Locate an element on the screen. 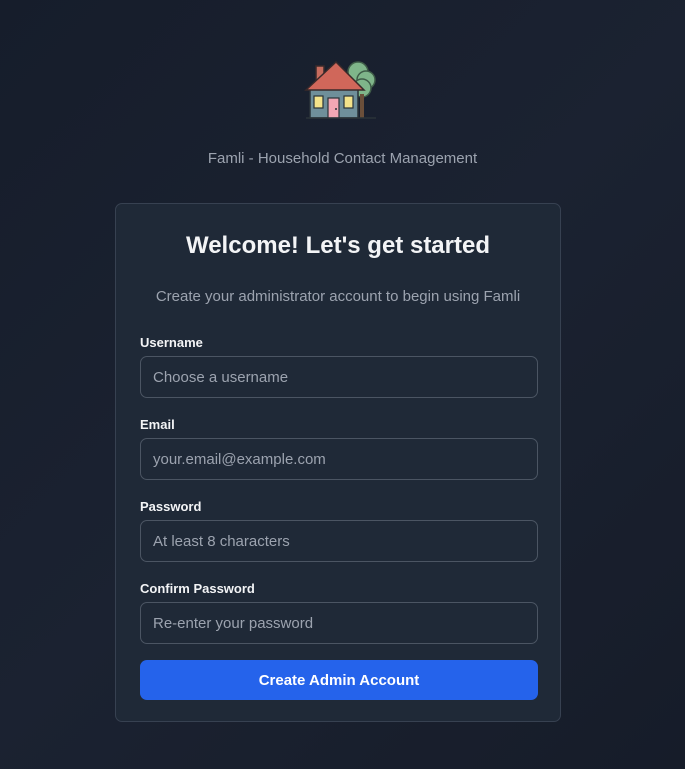 The height and width of the screenshot is (769, 685). username-label: Username is located at coordinates (171, 342).